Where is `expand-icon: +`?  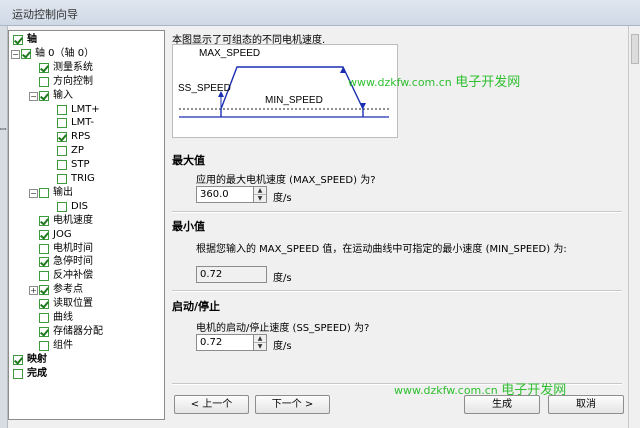
expand-icon: + is located at coordinates (33, 291).